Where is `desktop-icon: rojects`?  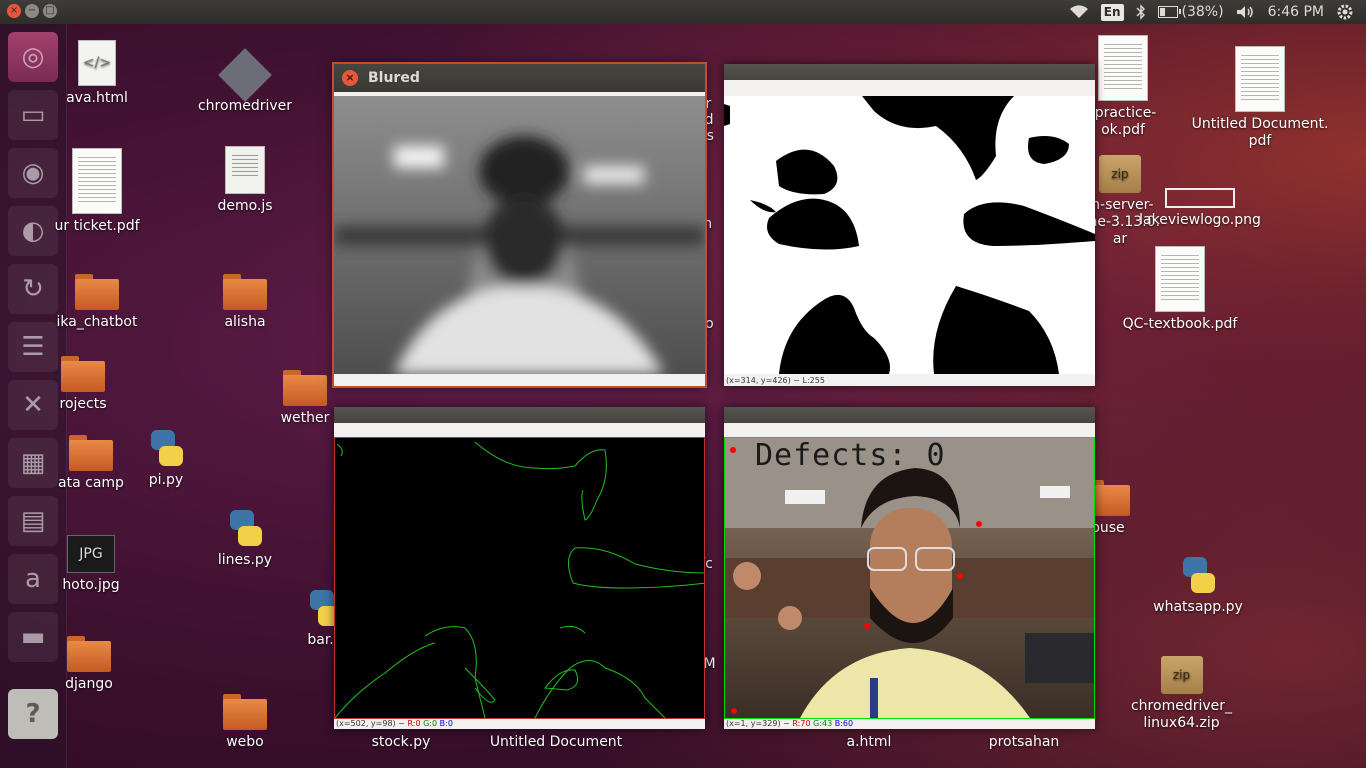 desktop-icon: rojects is located at coordinates (83, 384).